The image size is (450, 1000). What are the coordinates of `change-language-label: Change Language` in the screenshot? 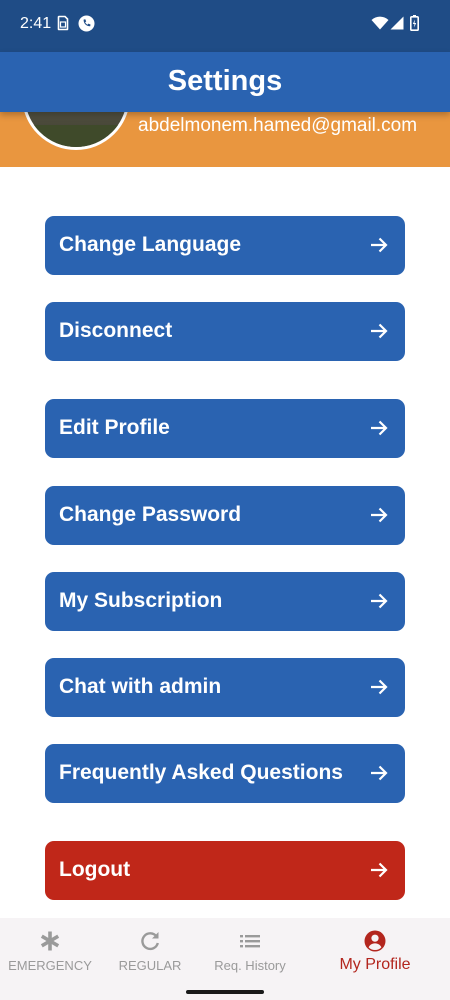 It's located at (150, 244).